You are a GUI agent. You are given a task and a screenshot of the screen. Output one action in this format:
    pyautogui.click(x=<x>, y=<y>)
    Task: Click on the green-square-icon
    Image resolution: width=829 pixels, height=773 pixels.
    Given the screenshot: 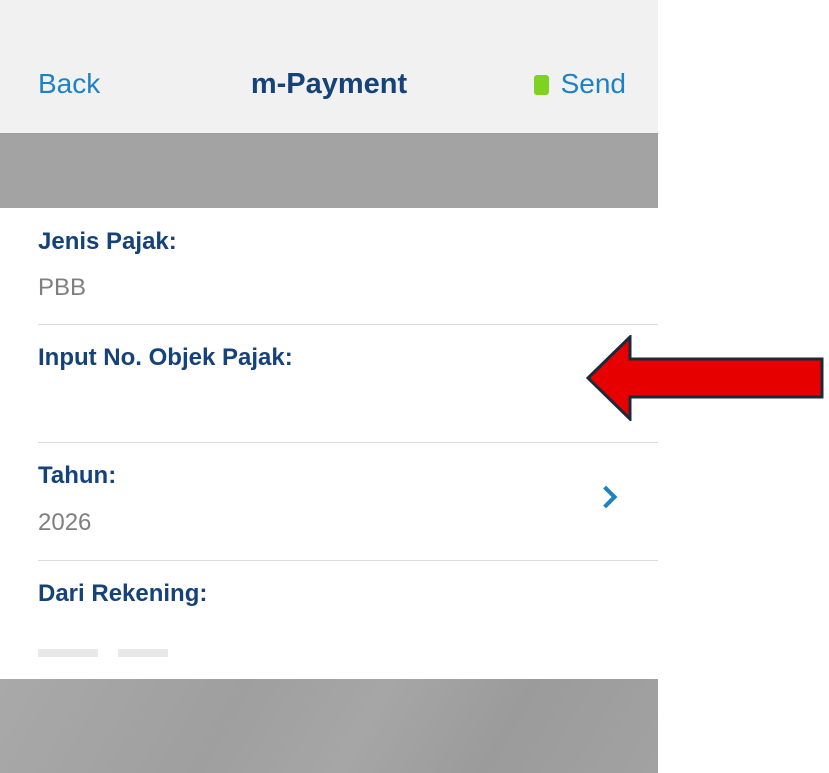 What is the action you would take?
    pyautogui.click(x=541, y=85)
    